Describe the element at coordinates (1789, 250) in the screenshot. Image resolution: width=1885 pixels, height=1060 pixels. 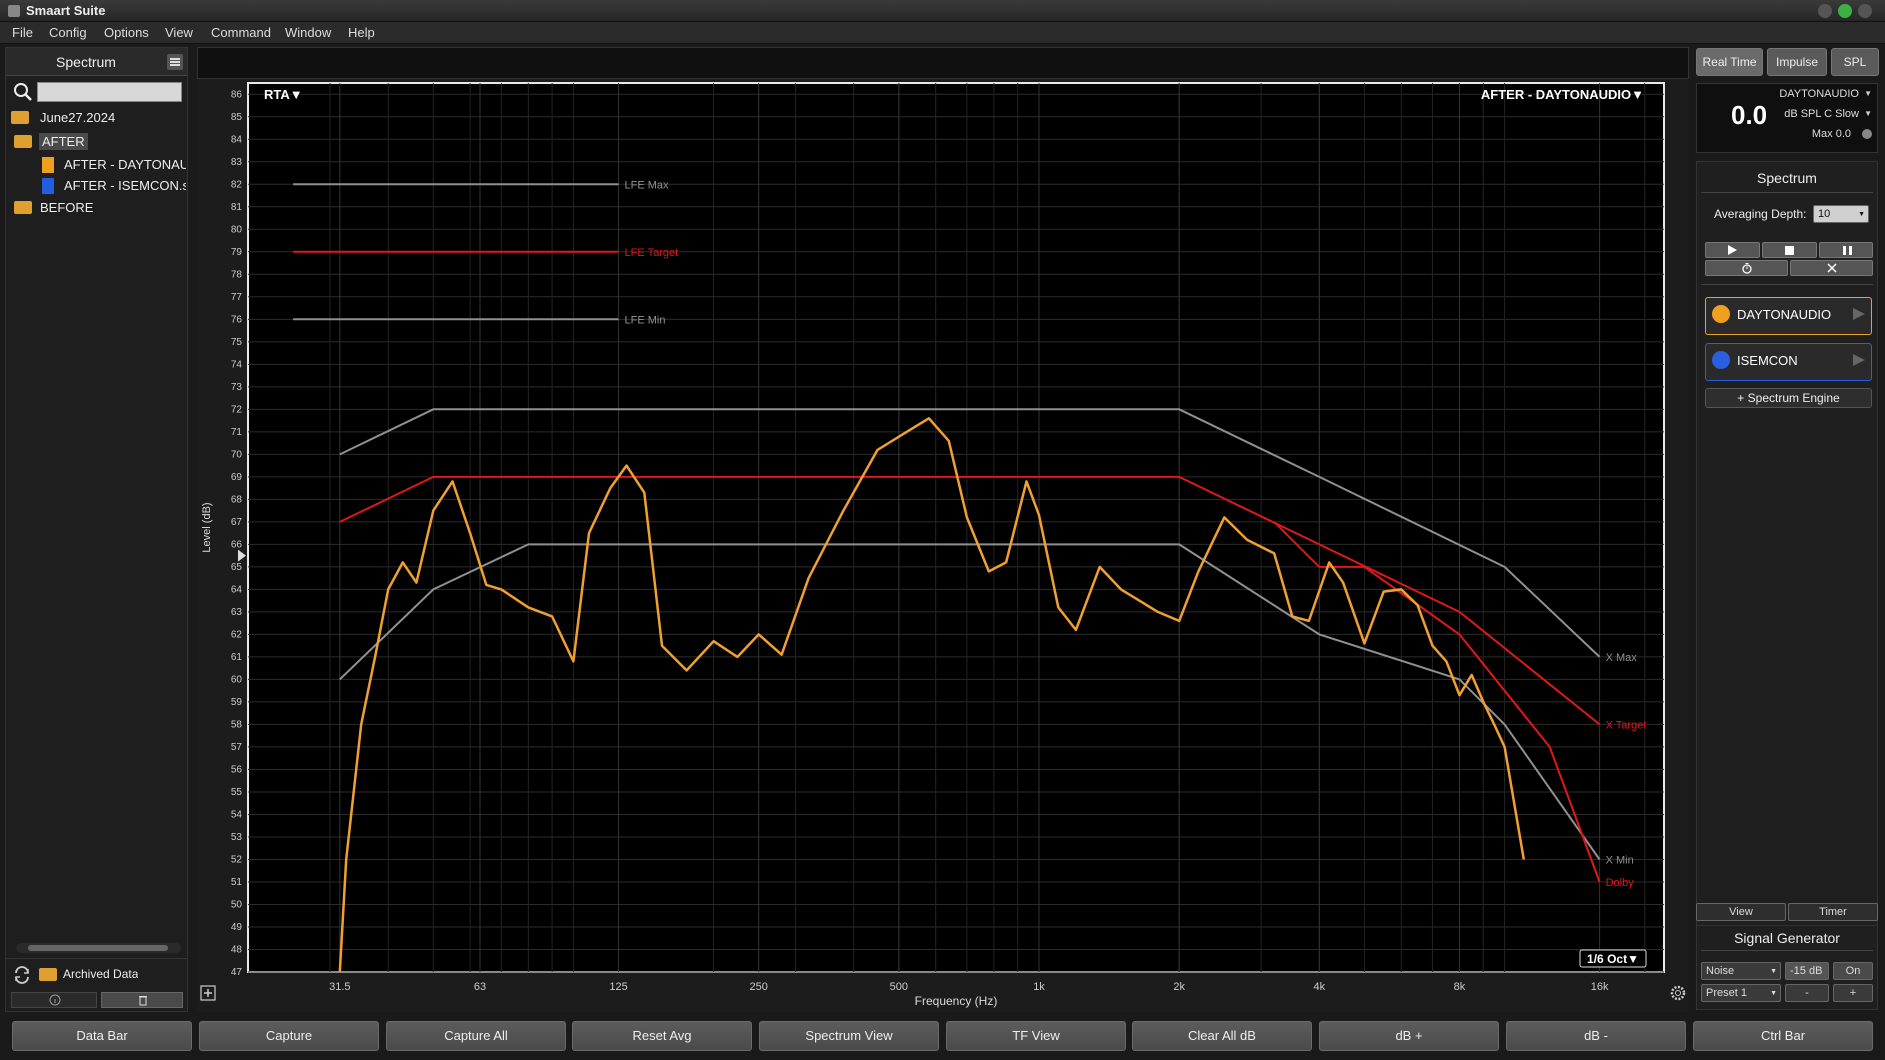
I see `stop-button` at that location.